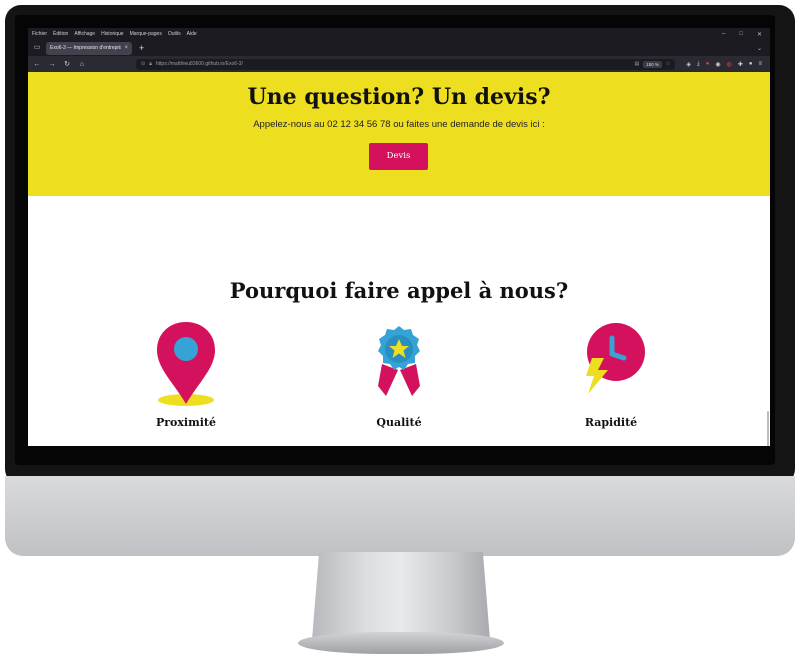 This screenshot has height=658, width=800. Describe the element at coordinates (741, 34) in the screenshot. I see `maximize-icon: □` at that location.